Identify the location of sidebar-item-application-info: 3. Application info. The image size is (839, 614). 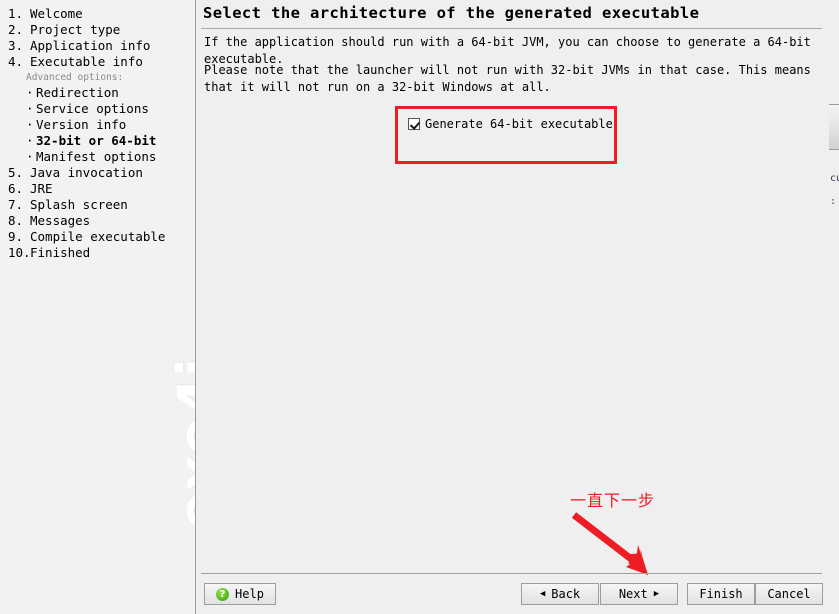
(97, 46).